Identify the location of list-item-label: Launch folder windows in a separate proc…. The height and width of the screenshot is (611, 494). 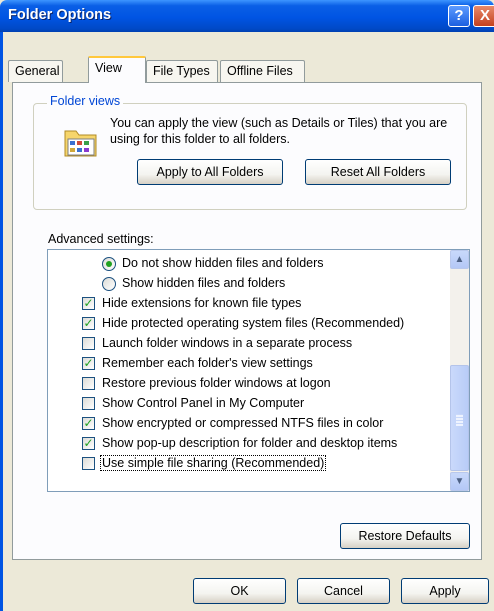
(227, 343).